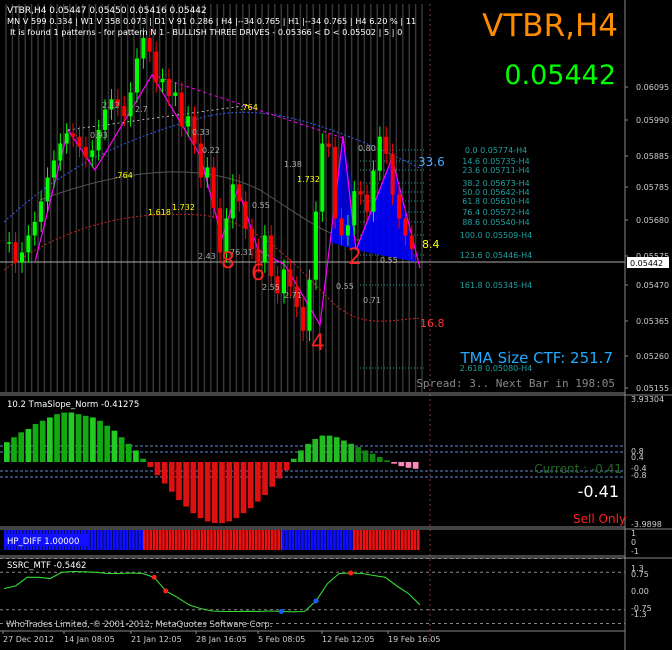 This screenshot has width=672, height=650. What do you see at coordinates (550, 26) in the screenshot?
I see `symbol-title: VTBR,H4` at bounding box center [550, 26].